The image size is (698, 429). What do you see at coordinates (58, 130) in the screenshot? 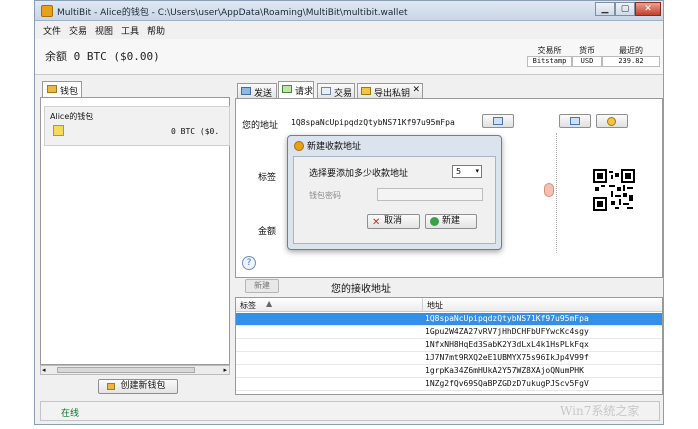
I see `wallet-file-icon` at bounding box center [58, 130].